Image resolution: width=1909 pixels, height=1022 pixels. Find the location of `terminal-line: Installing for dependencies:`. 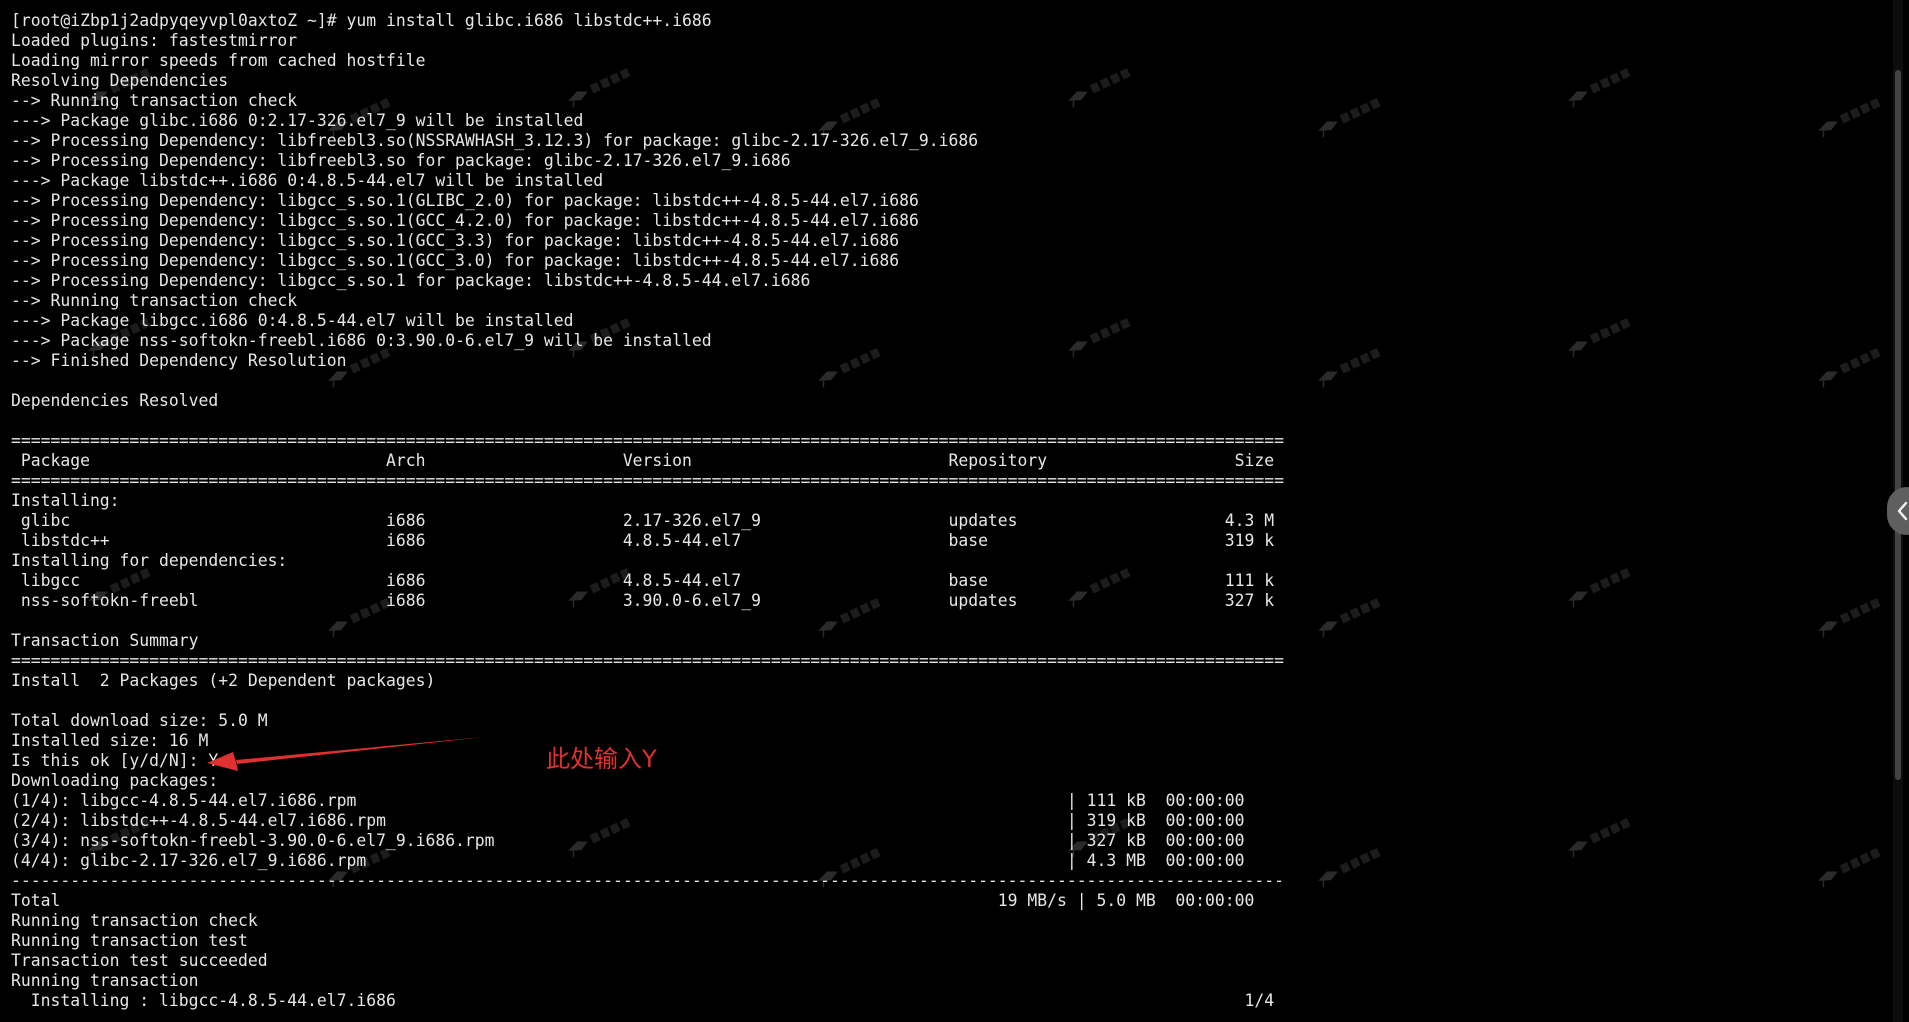

terminal-line: Installing for dependencies: is located at coordinates (149, 560).